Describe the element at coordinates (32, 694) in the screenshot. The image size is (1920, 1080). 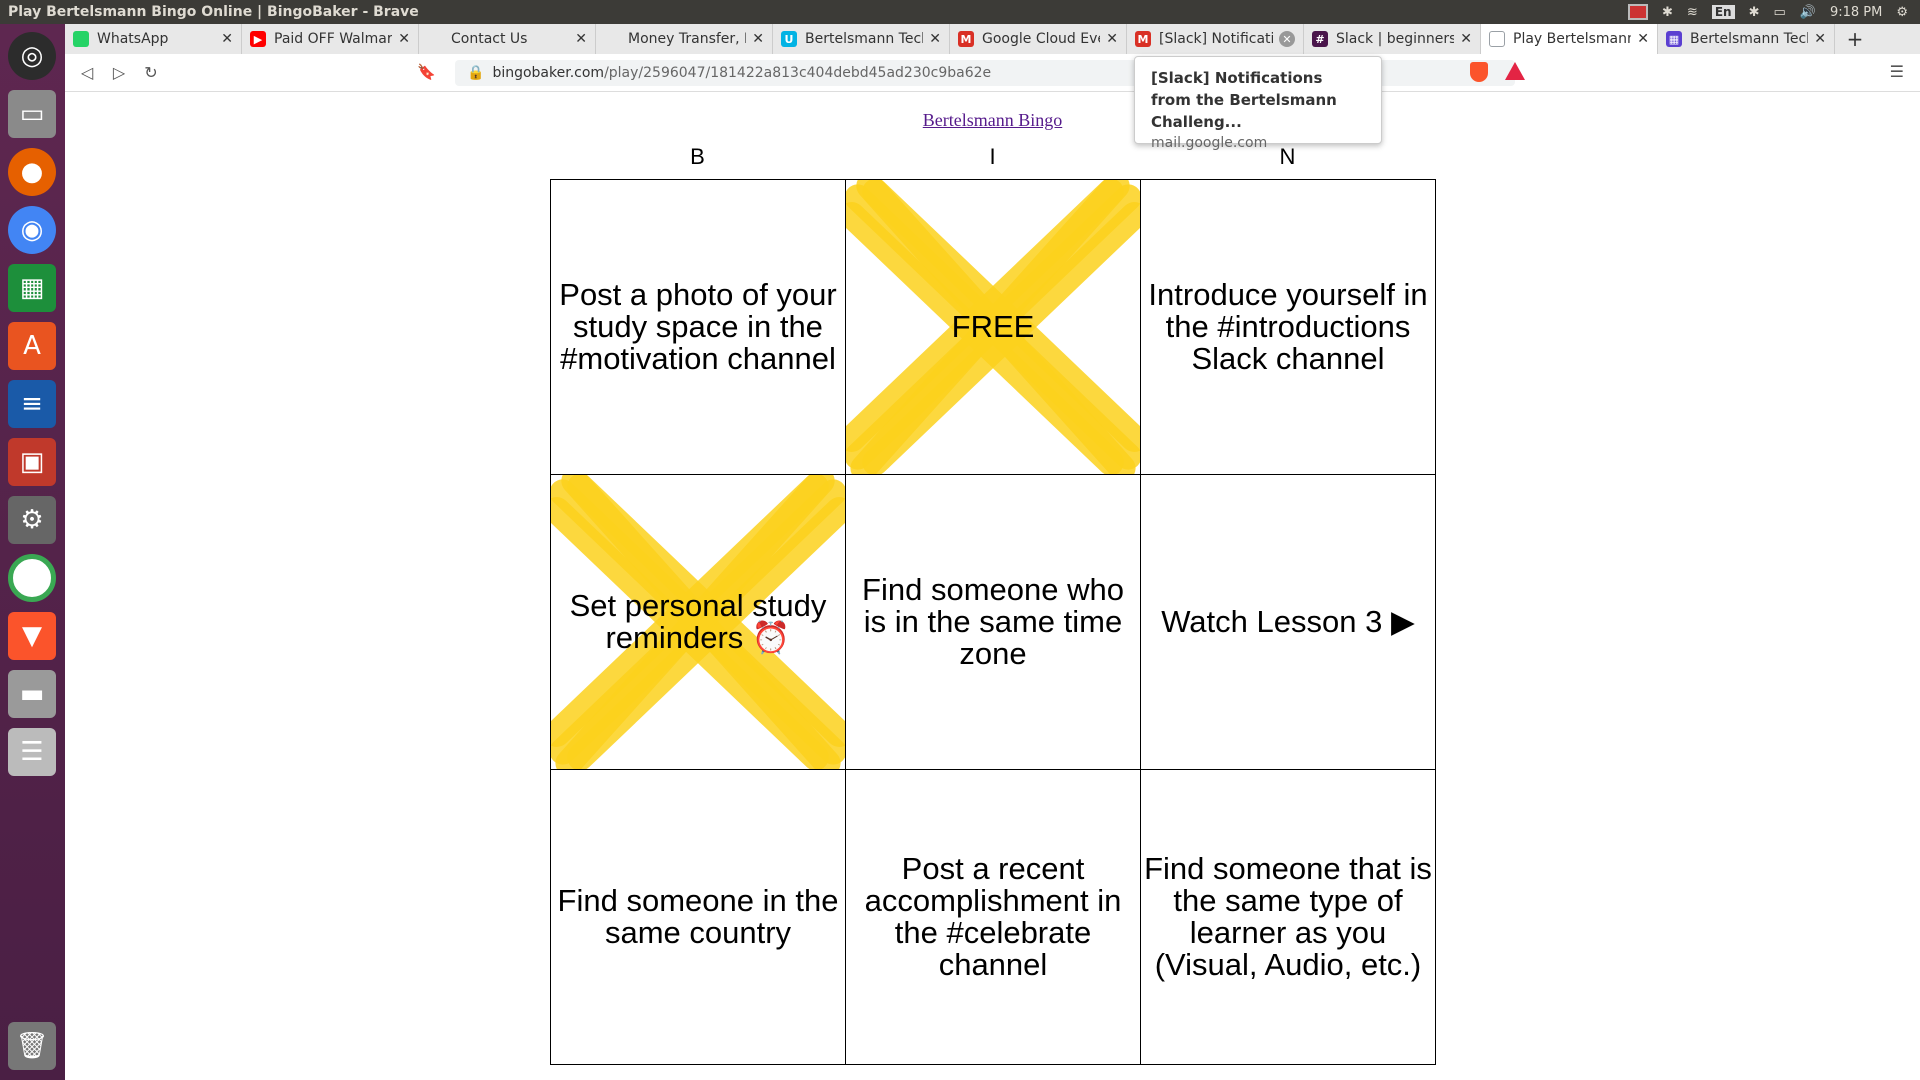
I see `disk-drive-icon: ▬` at that location.